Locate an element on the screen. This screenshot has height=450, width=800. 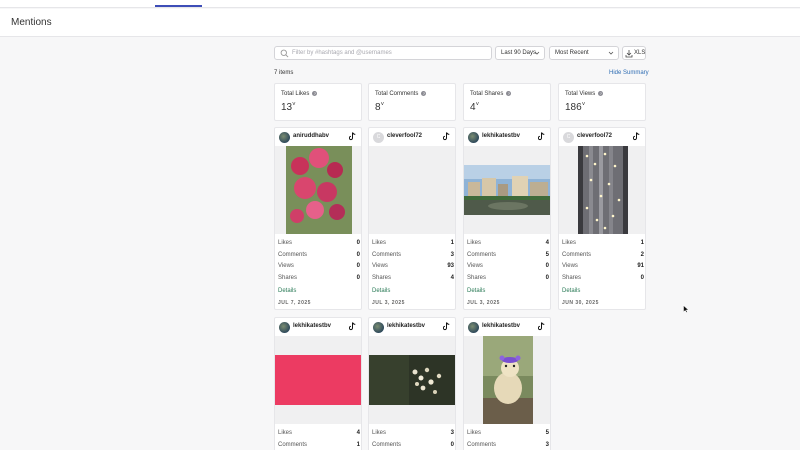
blossom-photo is located at coordinates (412, 380).